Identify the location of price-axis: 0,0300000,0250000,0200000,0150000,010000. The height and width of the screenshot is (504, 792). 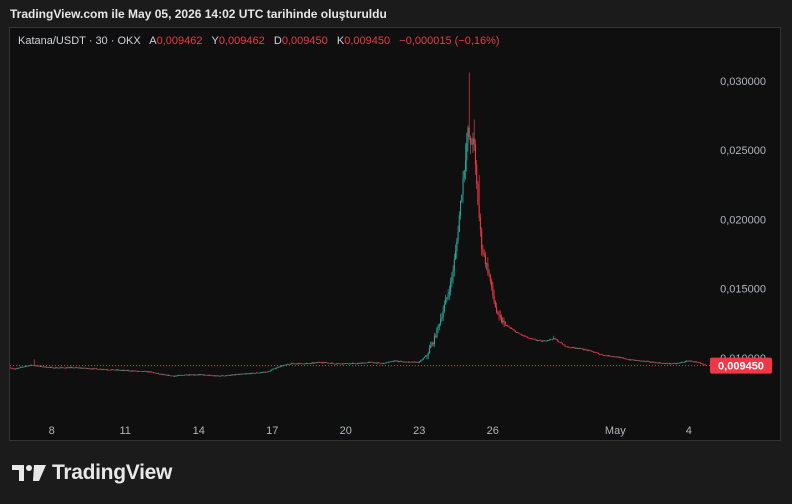
(743, 220).